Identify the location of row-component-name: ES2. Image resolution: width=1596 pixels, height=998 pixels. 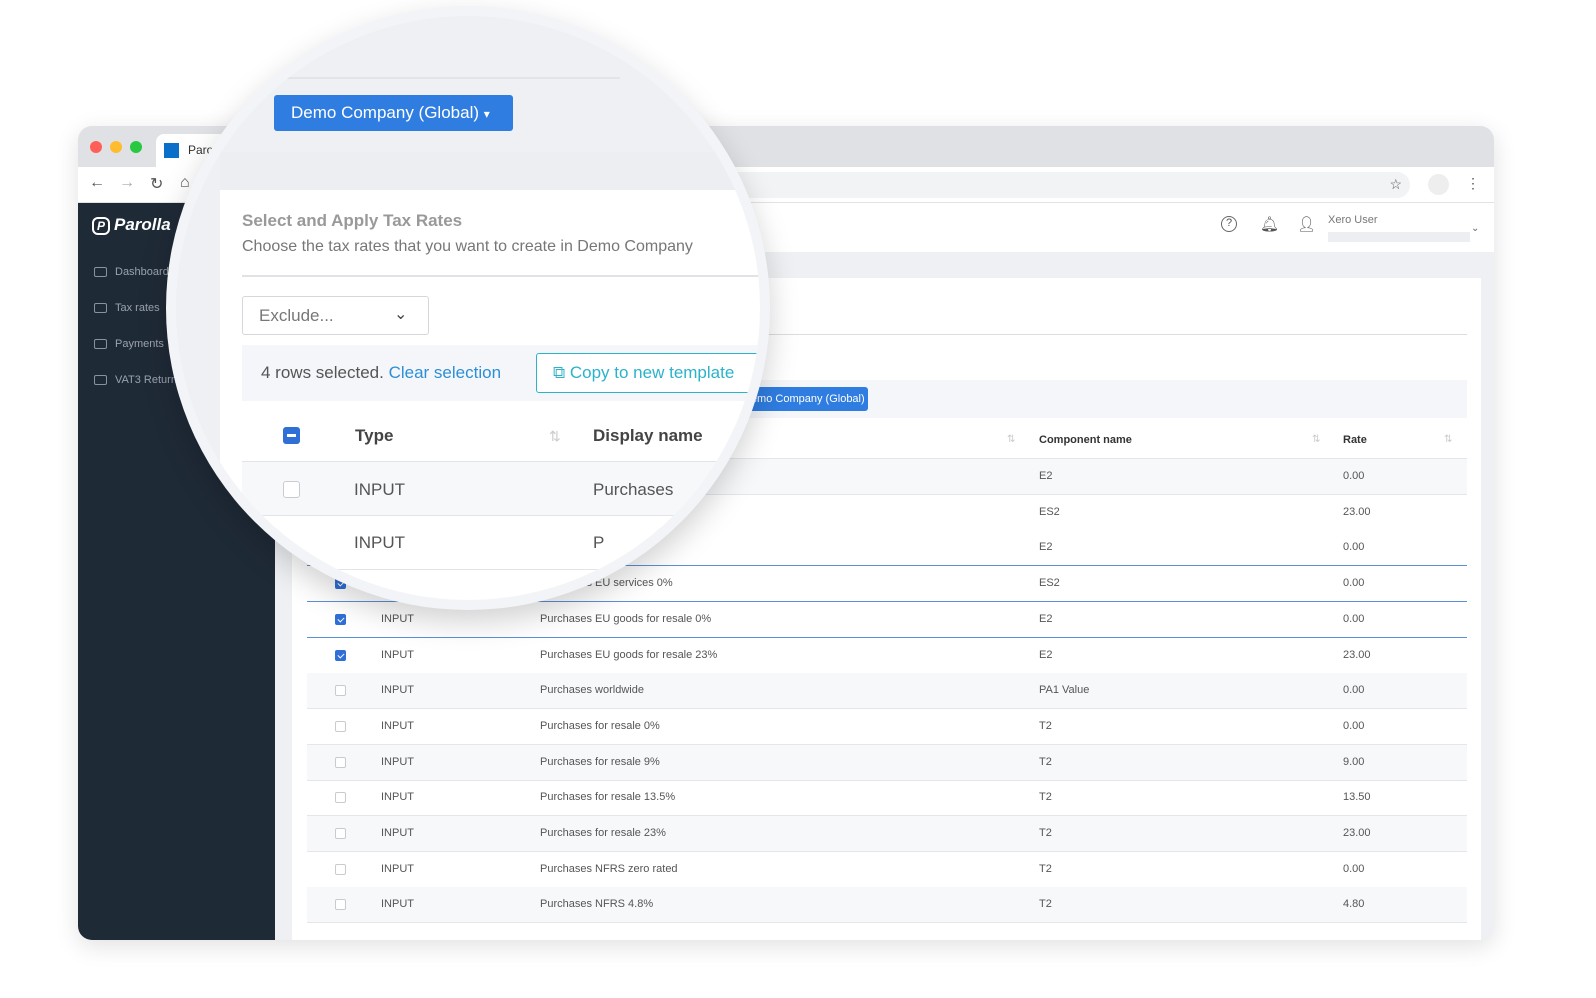
(1049, 583).